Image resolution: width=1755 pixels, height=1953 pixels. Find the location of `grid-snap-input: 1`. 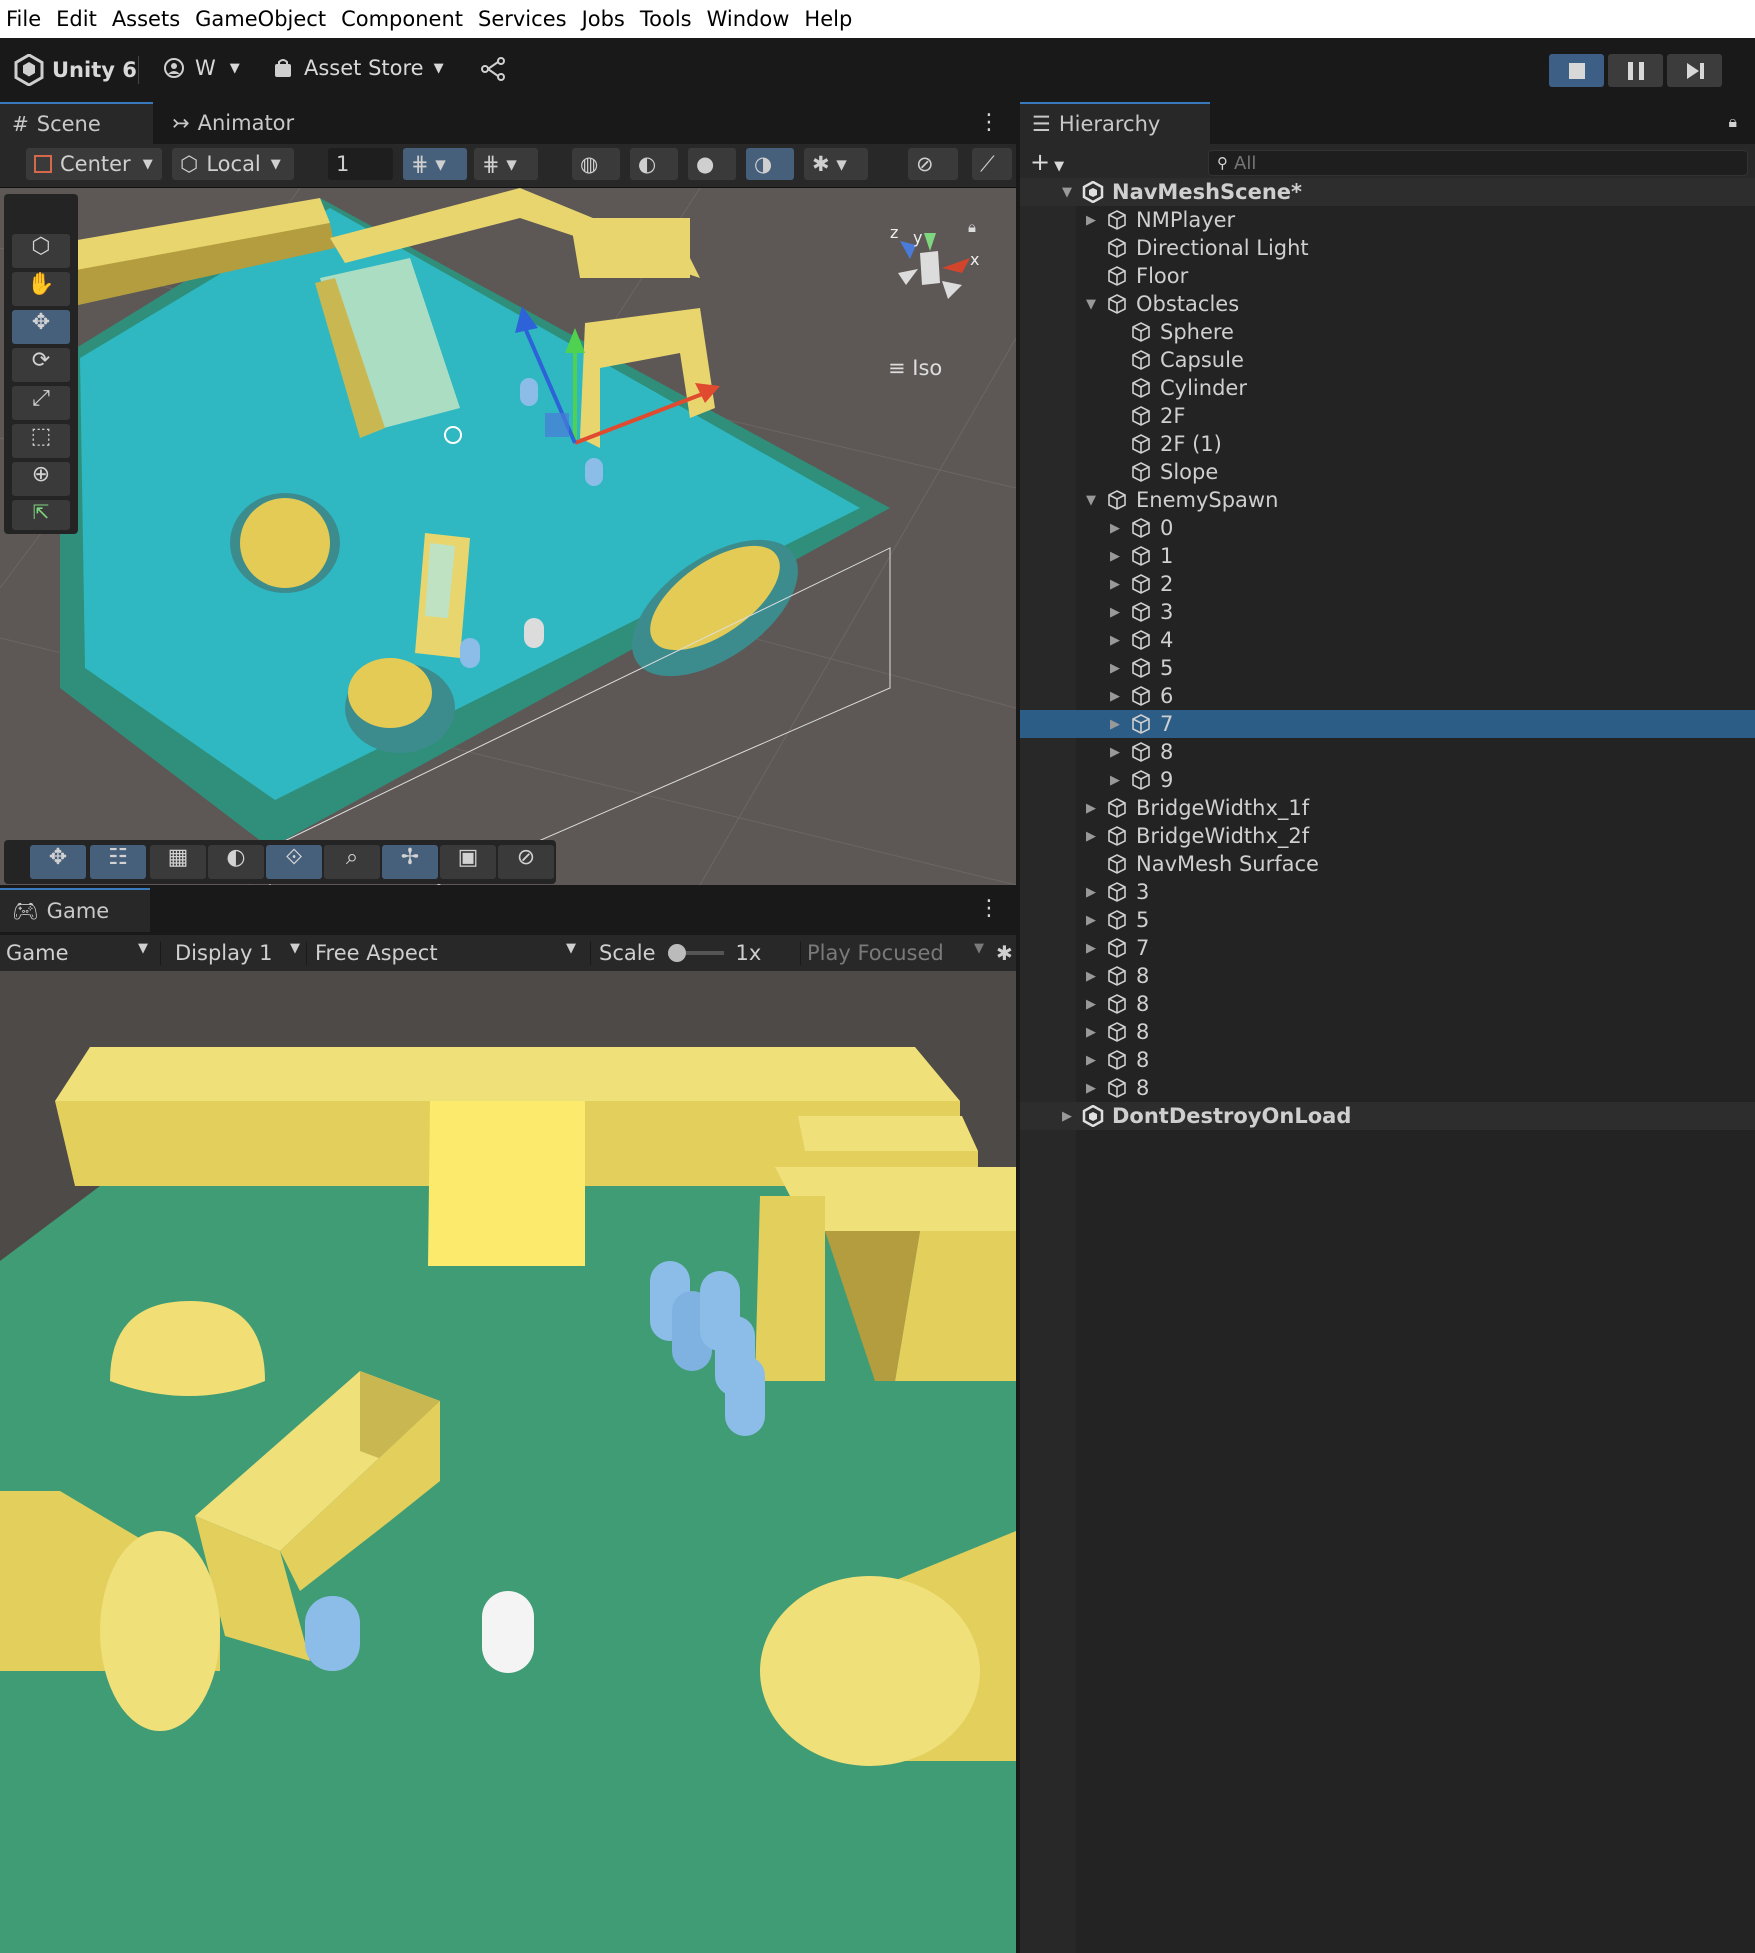

grid-snap-input: 1 is located at coordinates (360, 164).